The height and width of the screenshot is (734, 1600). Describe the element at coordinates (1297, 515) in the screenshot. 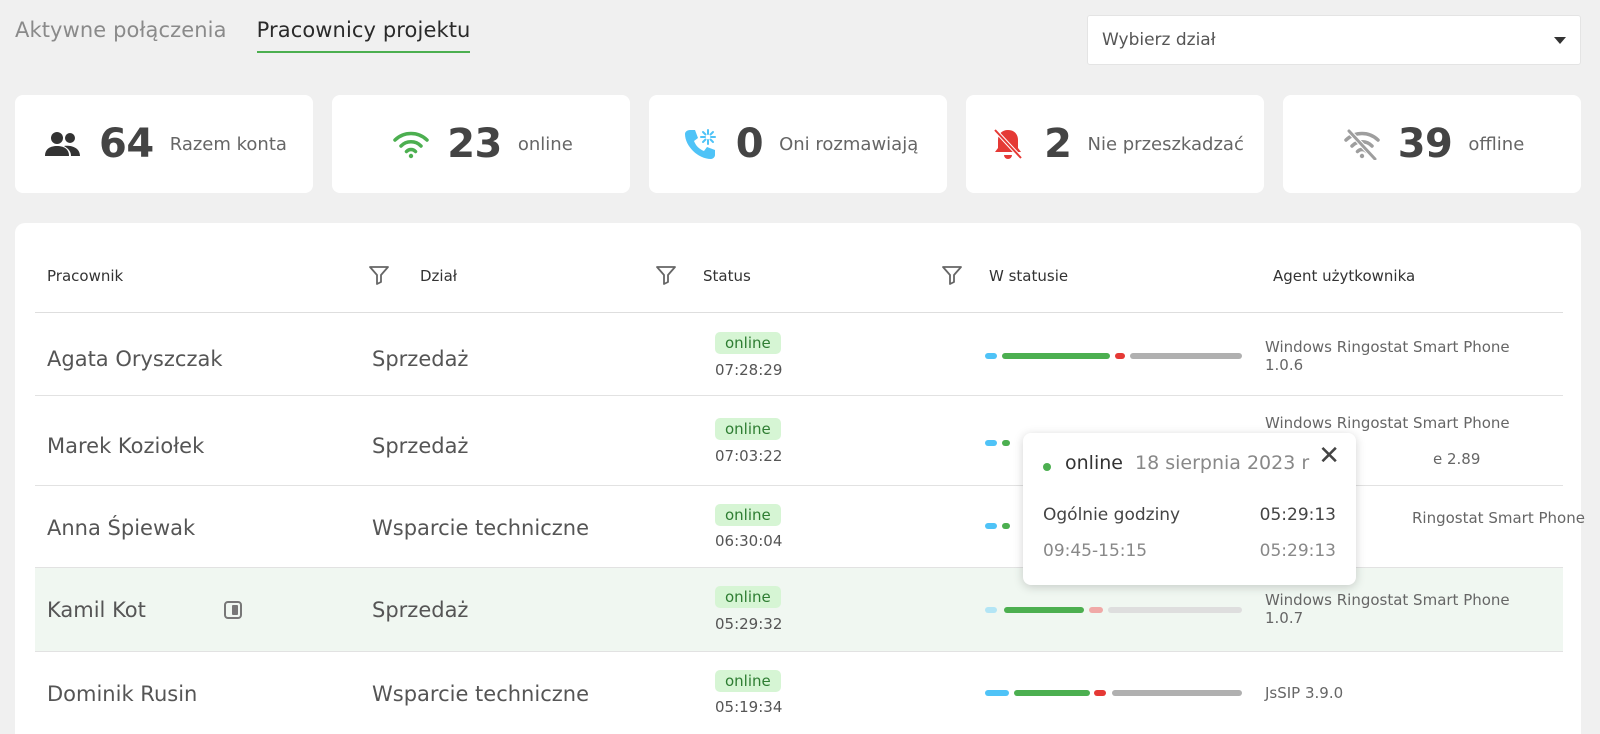

I see `tooltip-total-value: 05:29:13` at that location.